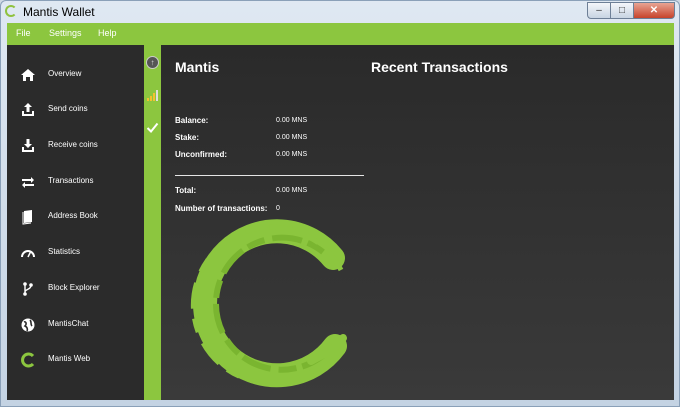  Describe the element at coordinates (268, 303) in the screenshot. I see `mantis-logo-icon` at that location.